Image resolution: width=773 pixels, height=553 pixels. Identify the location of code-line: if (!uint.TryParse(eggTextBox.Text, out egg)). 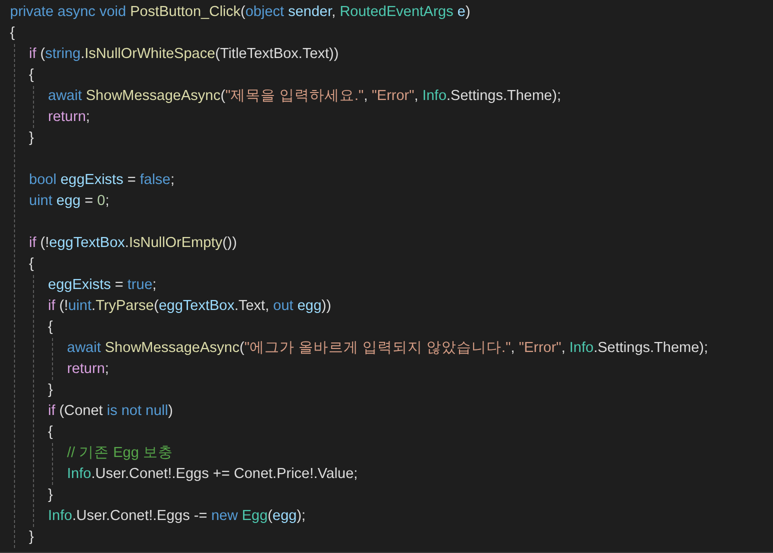
(190, 306).